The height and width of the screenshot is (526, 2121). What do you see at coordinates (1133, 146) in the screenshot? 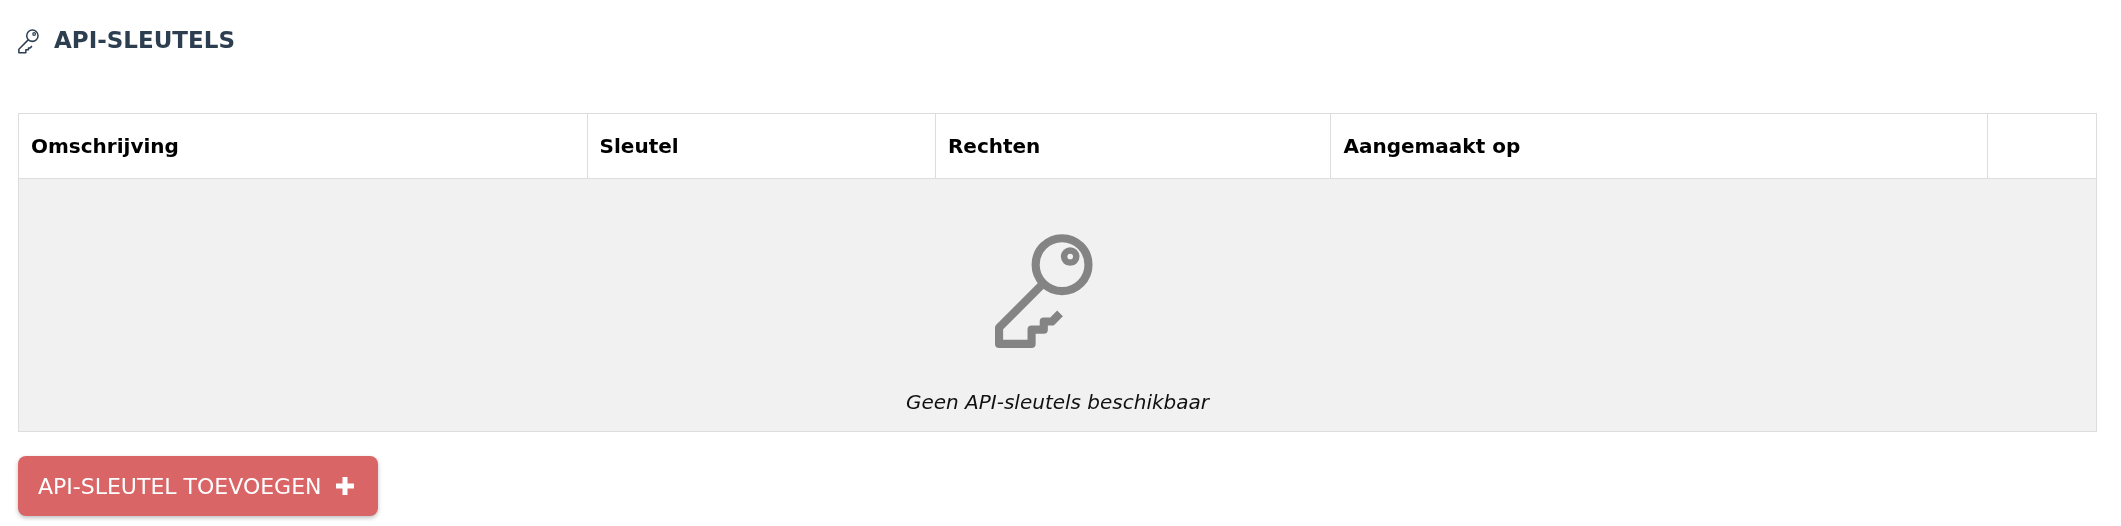
I see `column-header: Rechten` at bounding box center [1133, 146].